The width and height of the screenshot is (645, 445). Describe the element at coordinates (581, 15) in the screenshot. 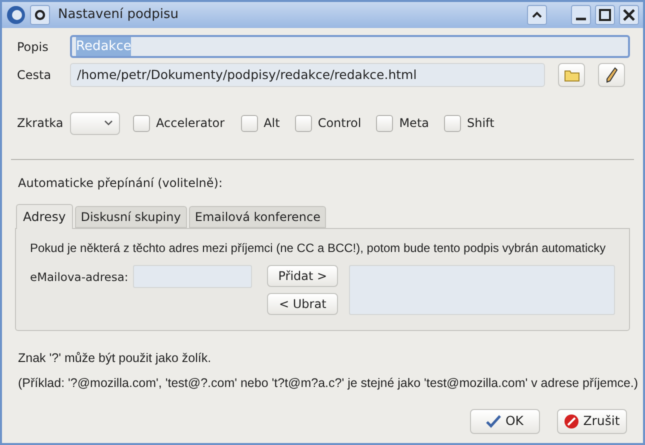

I see `minimize-icon` at that location.